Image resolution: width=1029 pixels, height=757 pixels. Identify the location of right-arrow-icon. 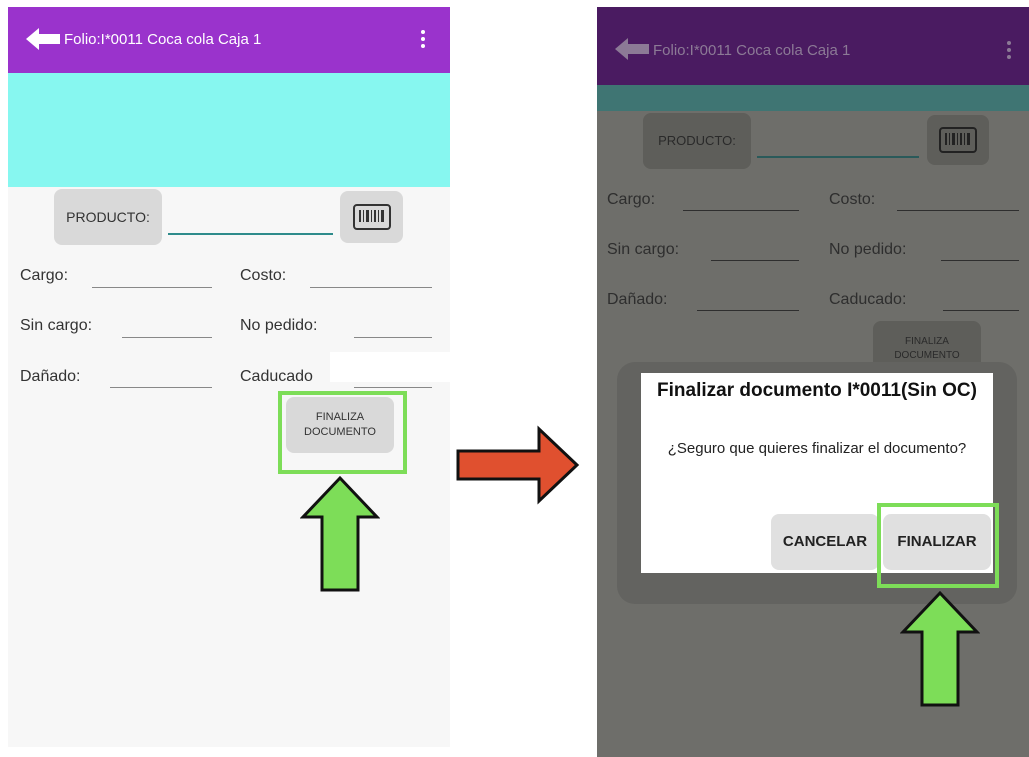
(518, 465).